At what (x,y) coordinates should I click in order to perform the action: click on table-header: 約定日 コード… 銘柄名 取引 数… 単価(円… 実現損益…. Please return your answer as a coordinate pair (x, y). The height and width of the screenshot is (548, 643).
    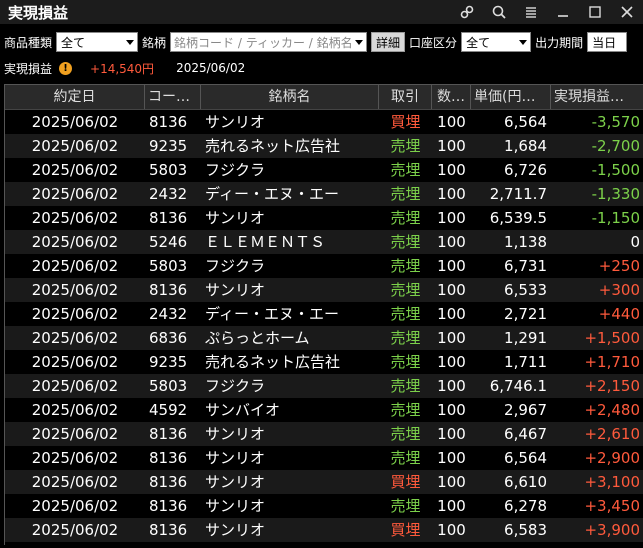
    Looking at the image, I should click on (324, 97).